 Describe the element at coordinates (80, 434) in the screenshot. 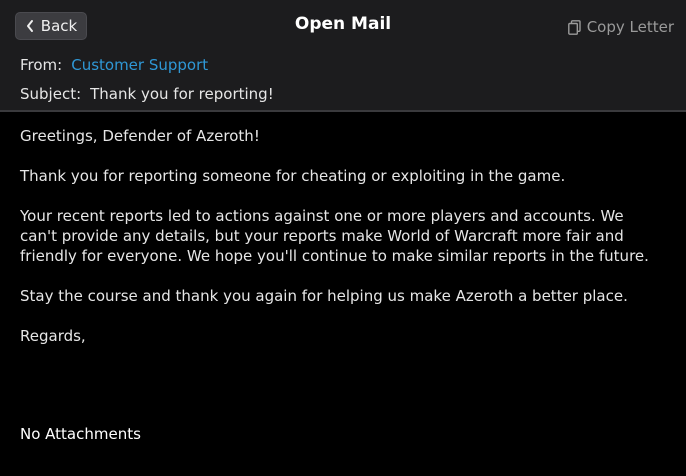

I see `attachments-status: No Attachments` at that location.